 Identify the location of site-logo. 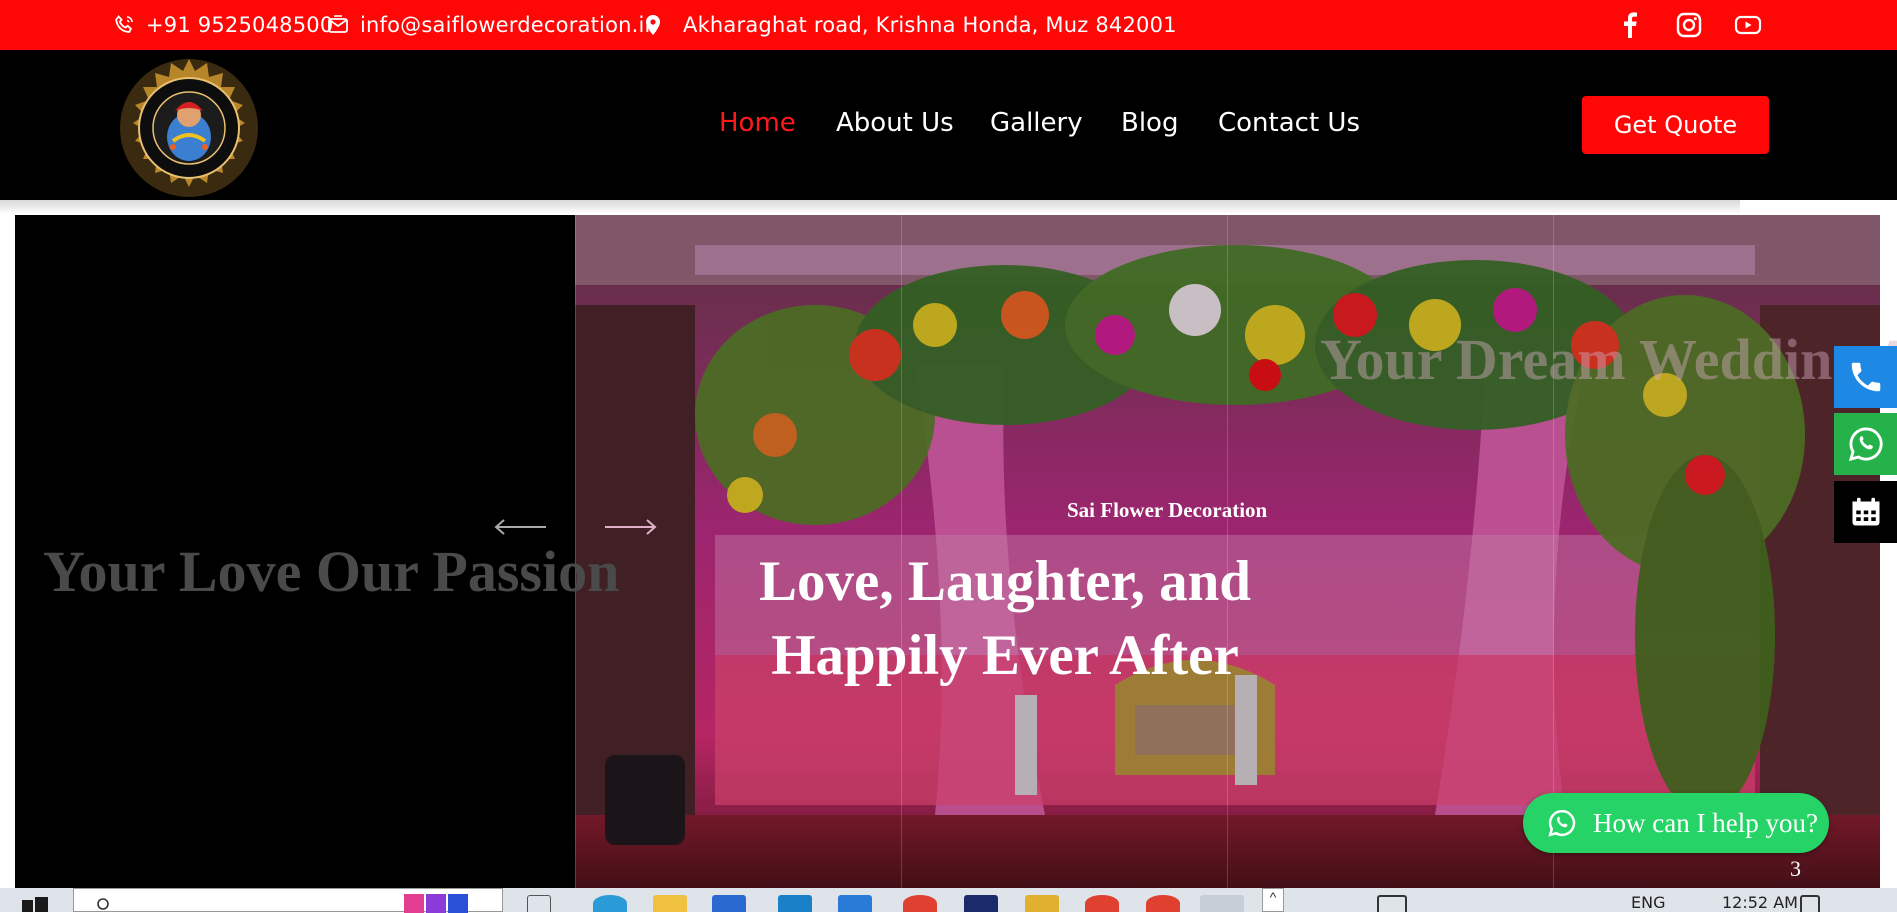
(189, 128).